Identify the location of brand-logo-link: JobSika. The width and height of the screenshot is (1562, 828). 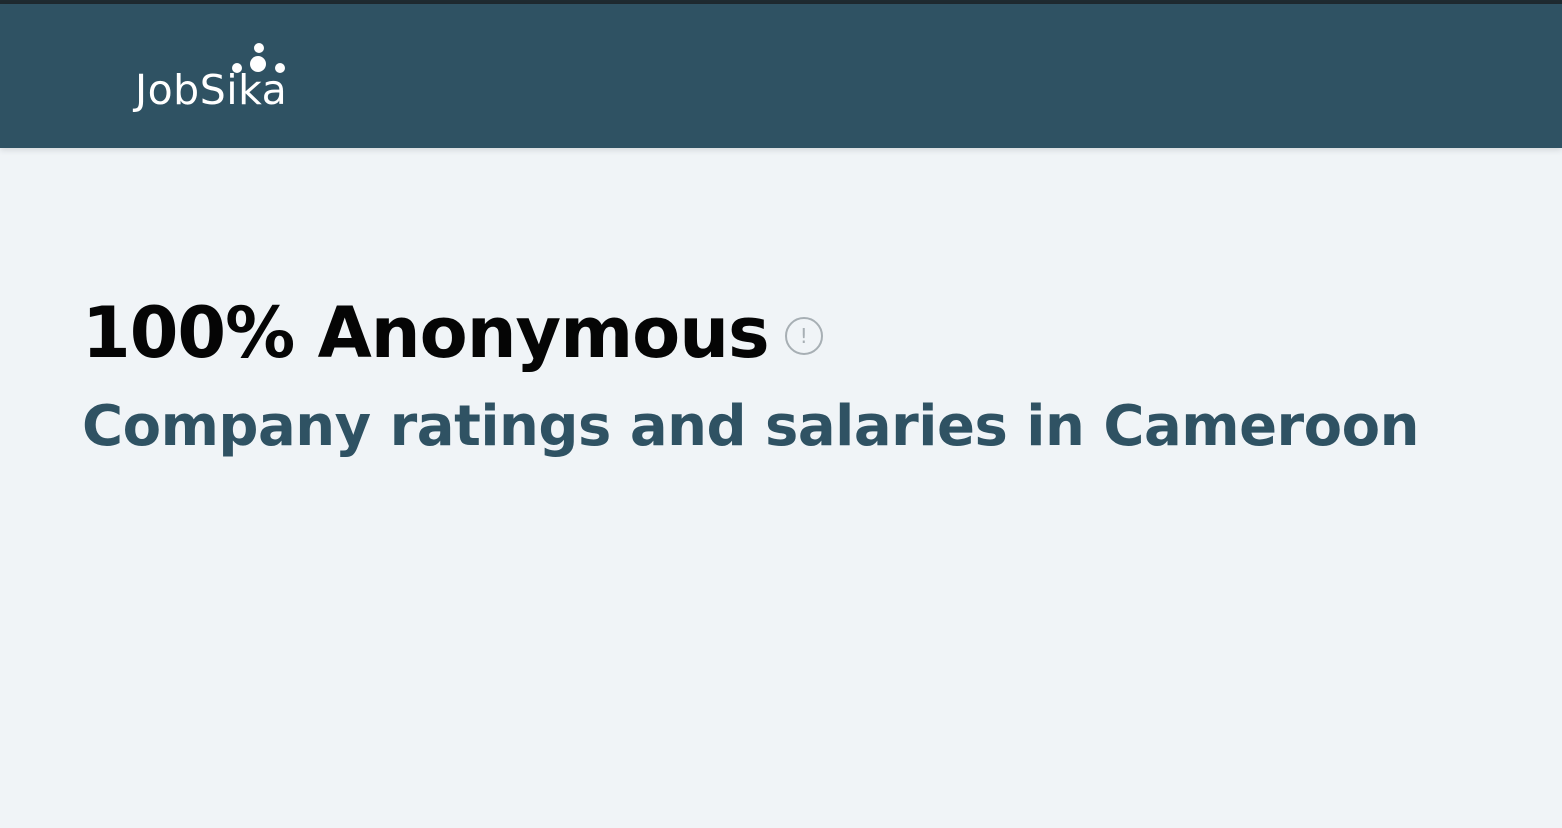
(230, 79).